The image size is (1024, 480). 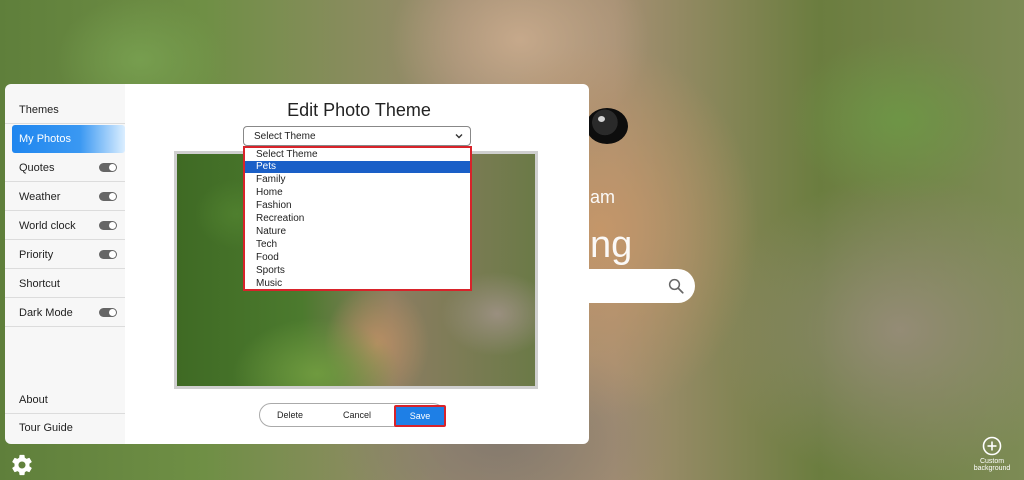 I want to click on greeting-subtext: am, so click(x=603, y=197).